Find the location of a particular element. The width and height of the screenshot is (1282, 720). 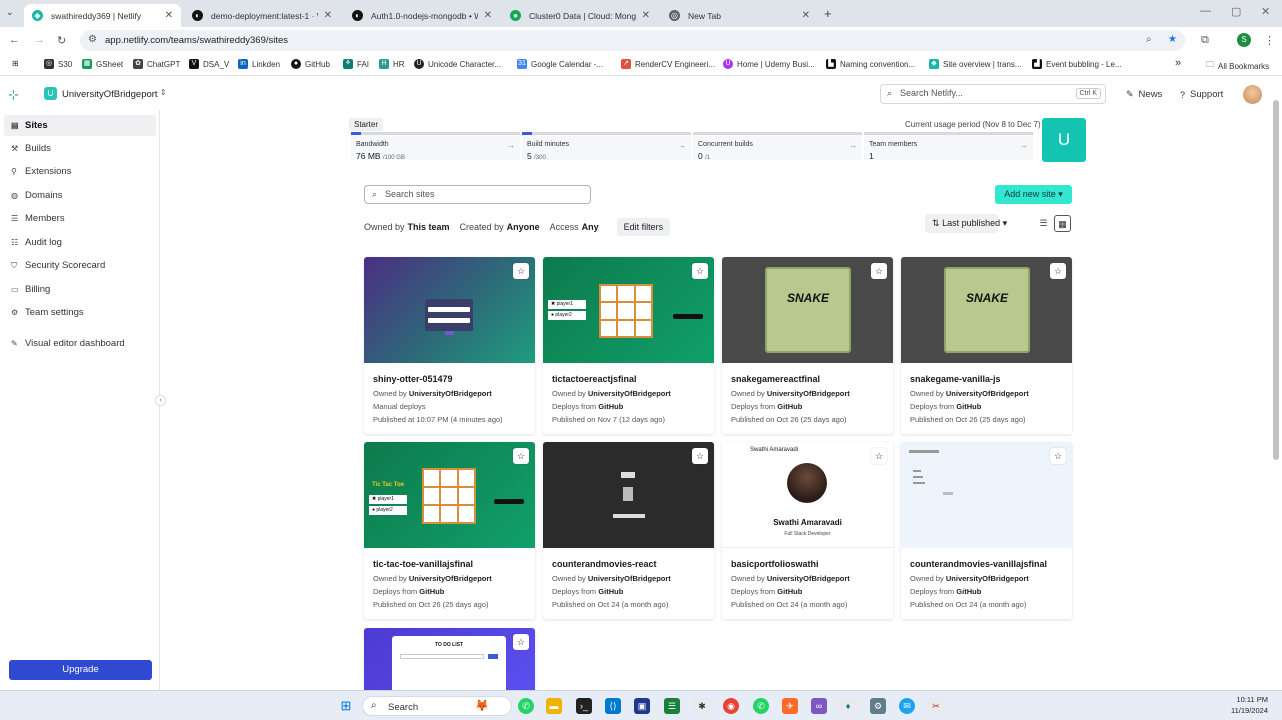

user-avatar is located at coordinates (1252, 94).